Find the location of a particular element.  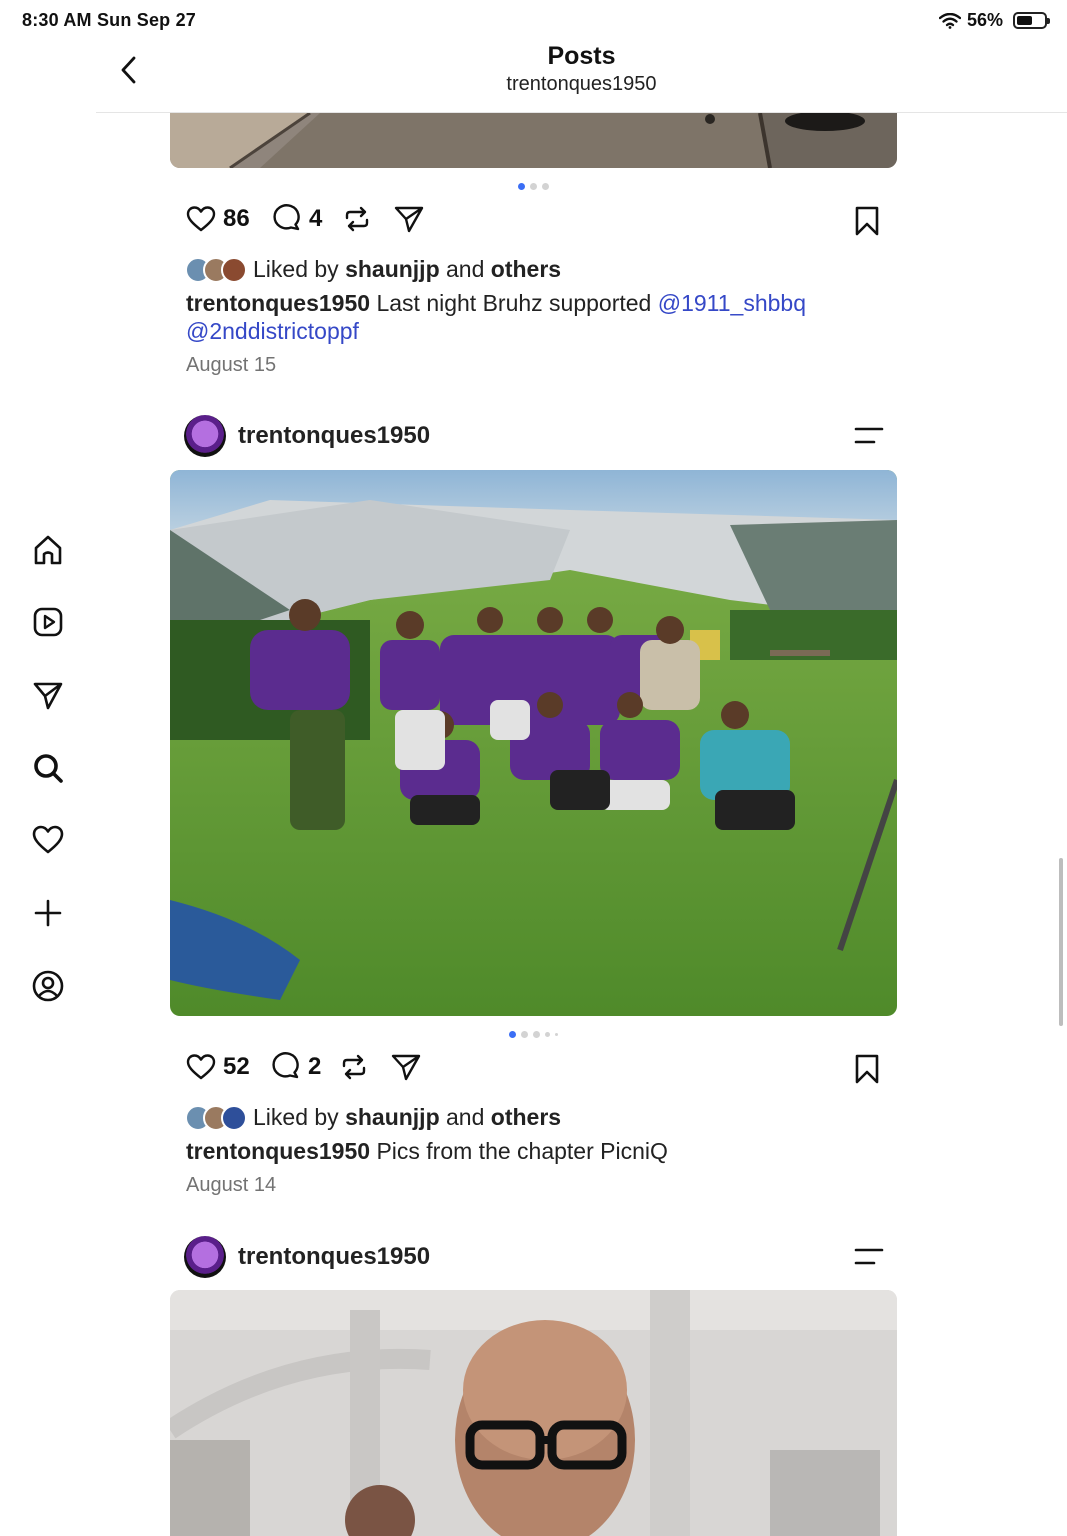

pavement-photo is located at coordinates (533, 140).